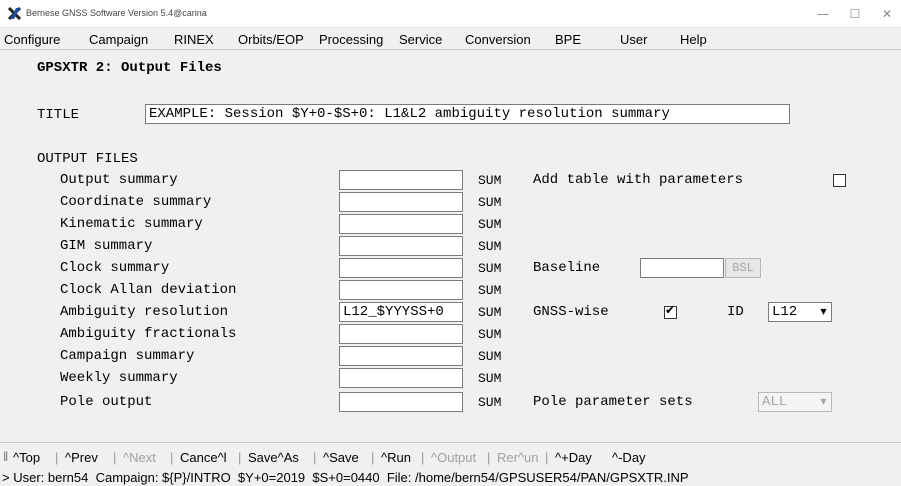 Image resolution: width=901 pixels, height=486 pixels. I want to click on minimize-icon: —, so click(823, 14).